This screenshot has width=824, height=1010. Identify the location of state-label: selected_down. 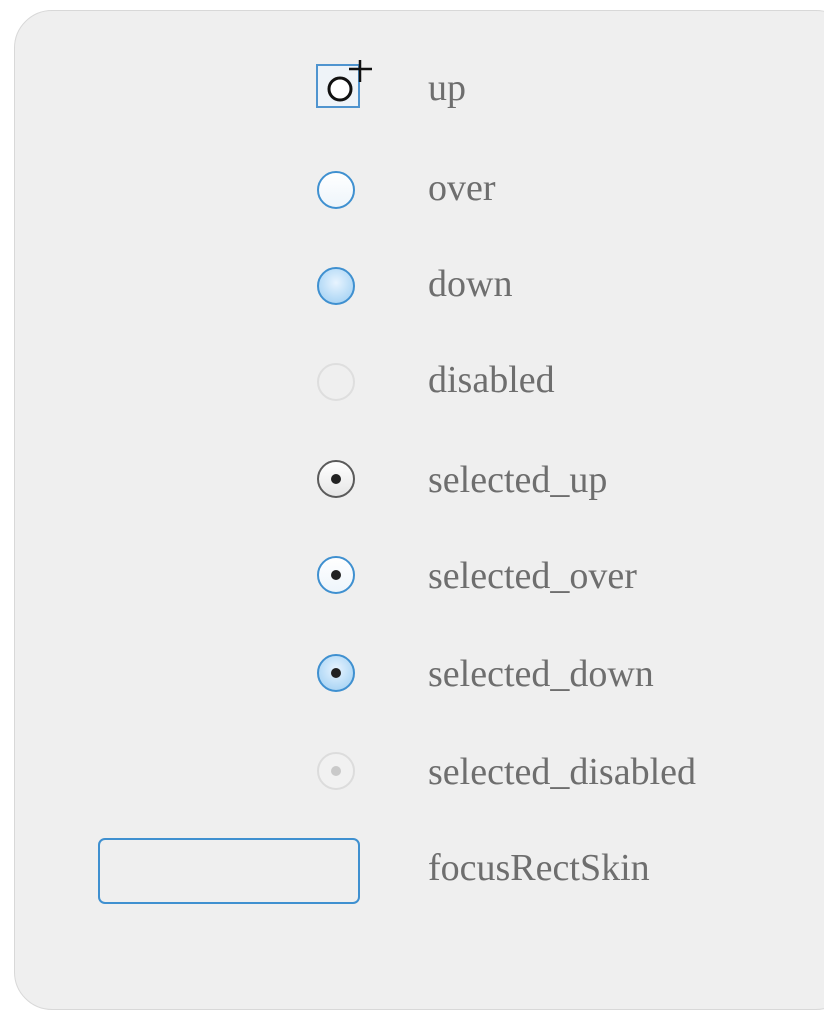
(541, 674).